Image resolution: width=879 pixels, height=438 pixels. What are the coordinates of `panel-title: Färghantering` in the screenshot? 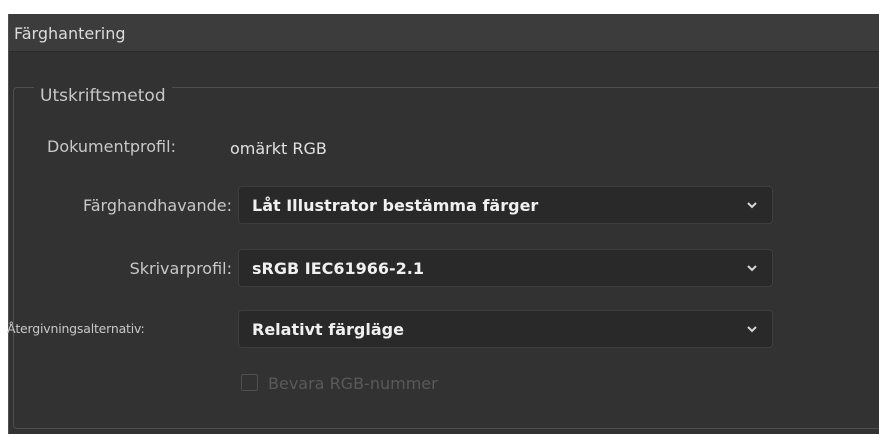 It's located at (70, 33).